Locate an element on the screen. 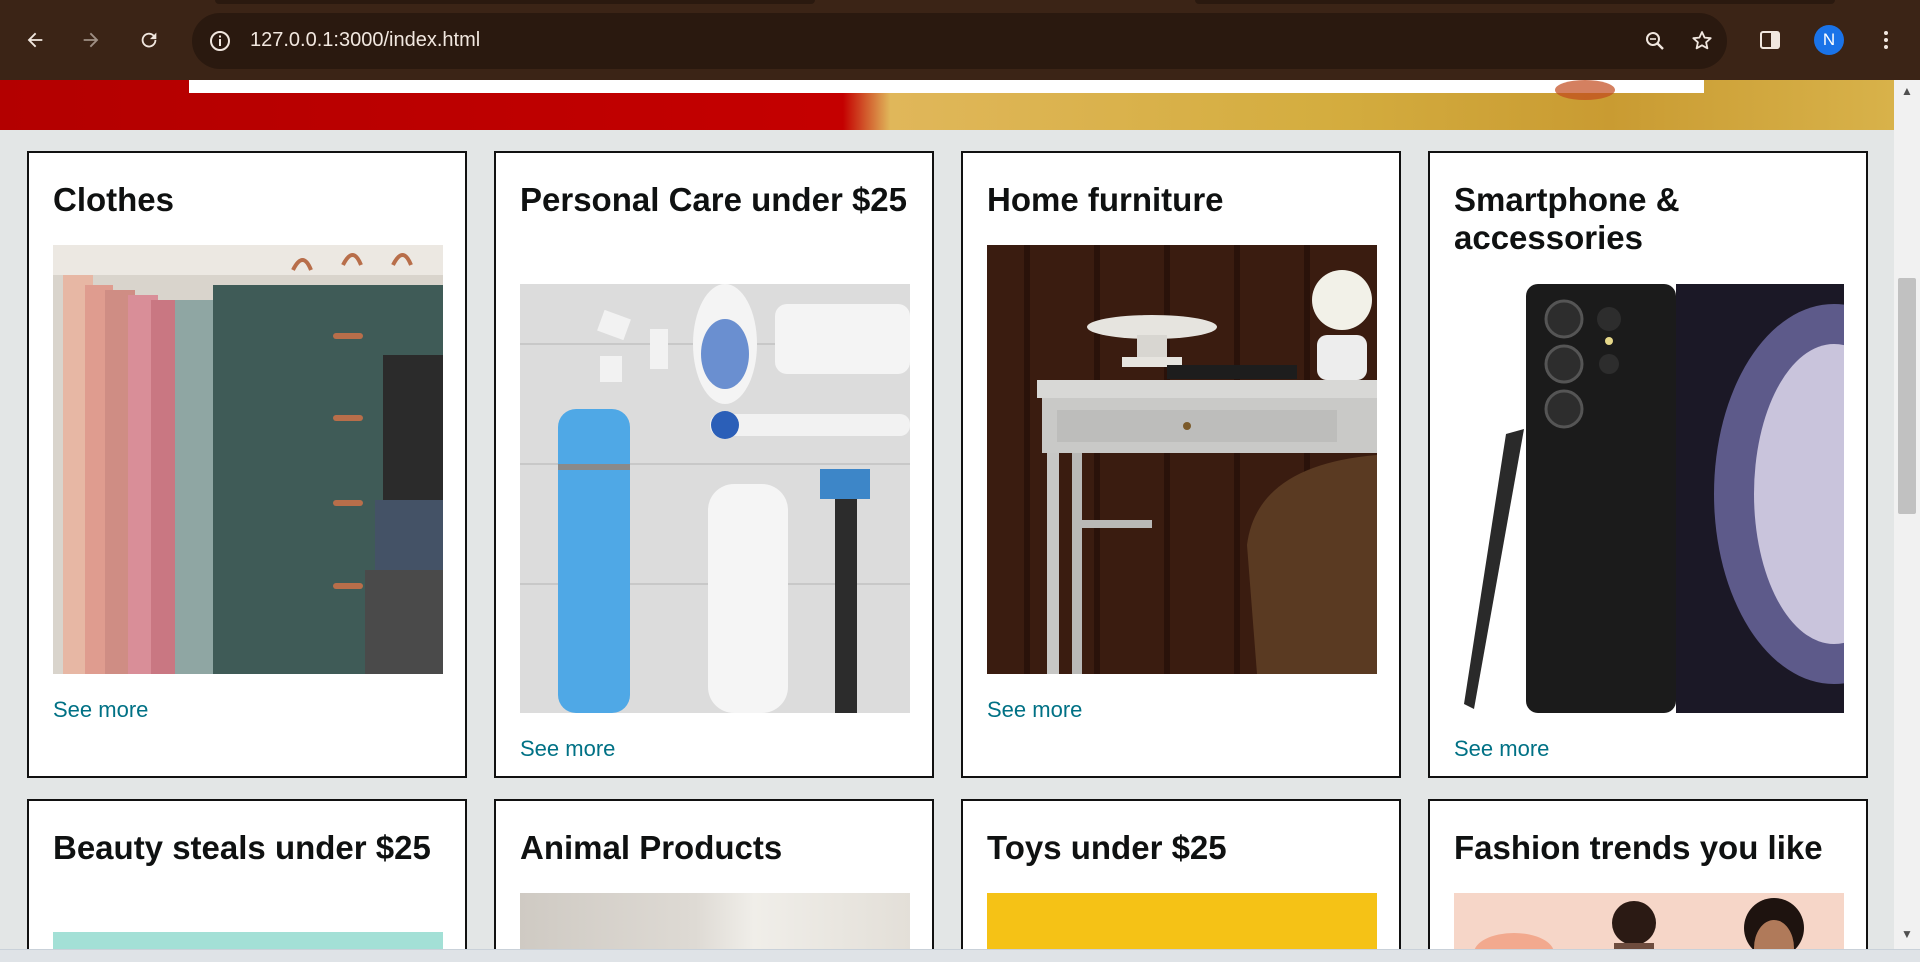  fashion-image is located at coordinates (1649, 921).